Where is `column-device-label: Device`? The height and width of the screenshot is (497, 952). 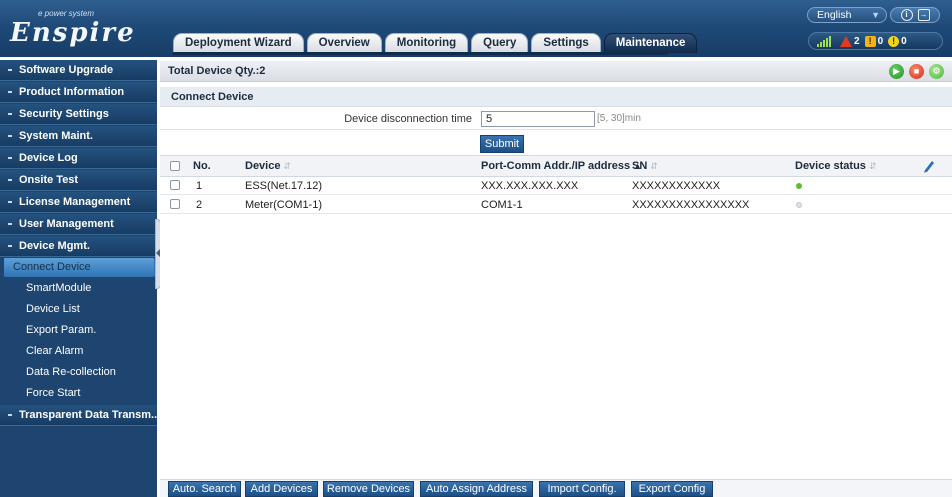 column-device-label: Device is located at coordinates (263, 166).